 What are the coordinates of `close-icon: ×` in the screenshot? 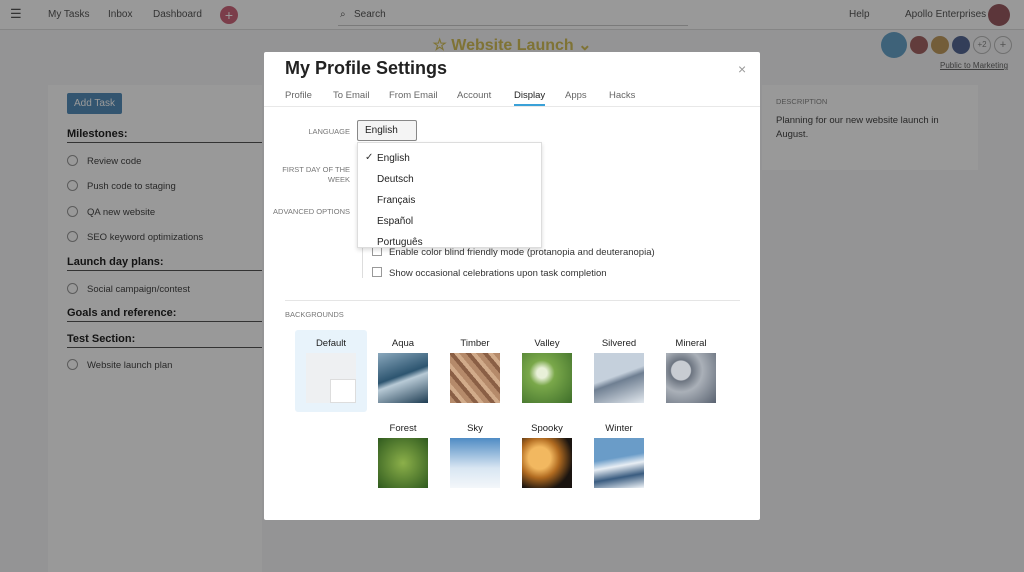 It's located at (742, 69).